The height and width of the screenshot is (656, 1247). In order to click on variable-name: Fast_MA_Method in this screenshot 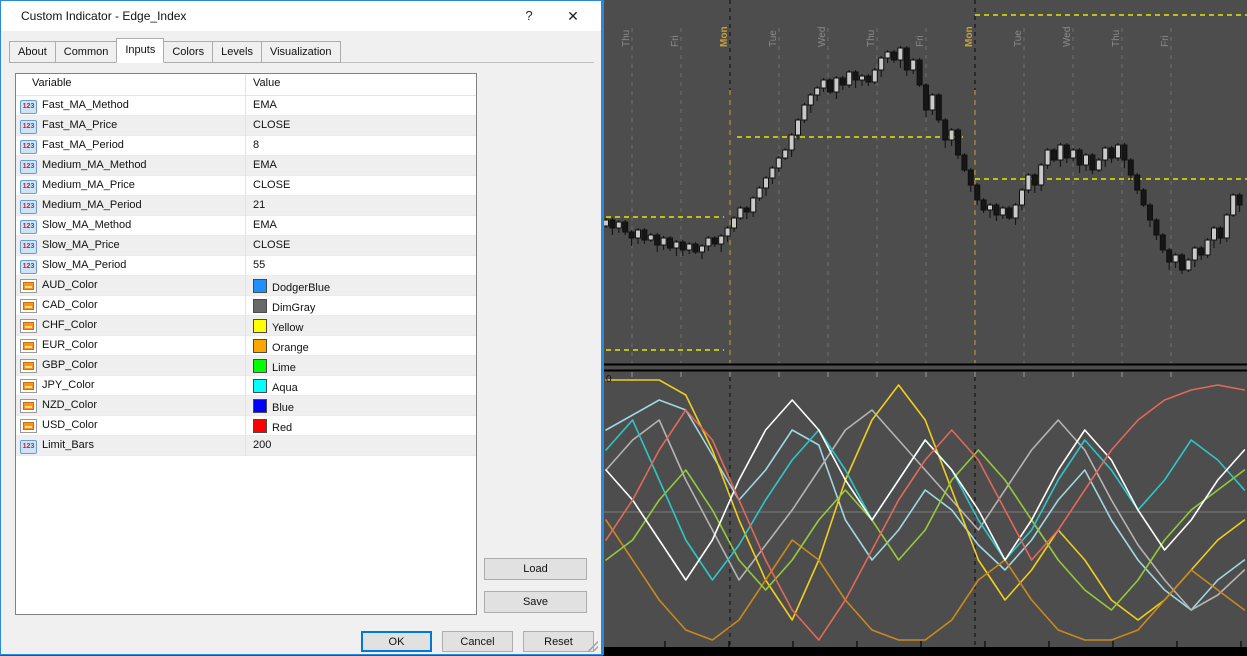, I will do `click(85, 105)`.